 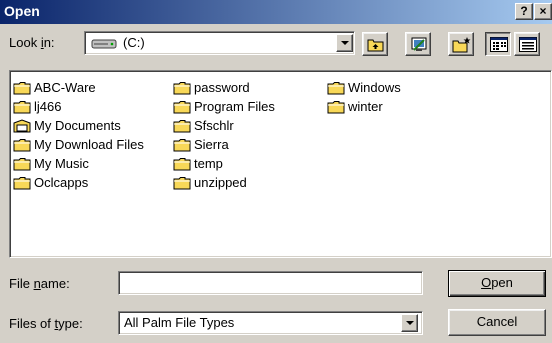 I want to click on cancel-button-label: Cancel, so click(x=497, y=321).